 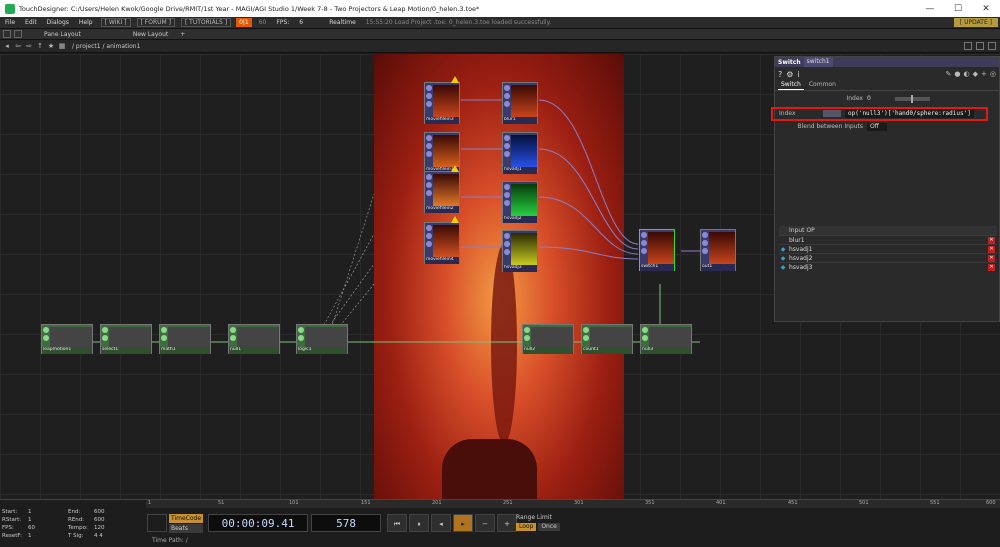 I want to click on moviefilein4-node: moviefilein4, so click(x=442, y=240).